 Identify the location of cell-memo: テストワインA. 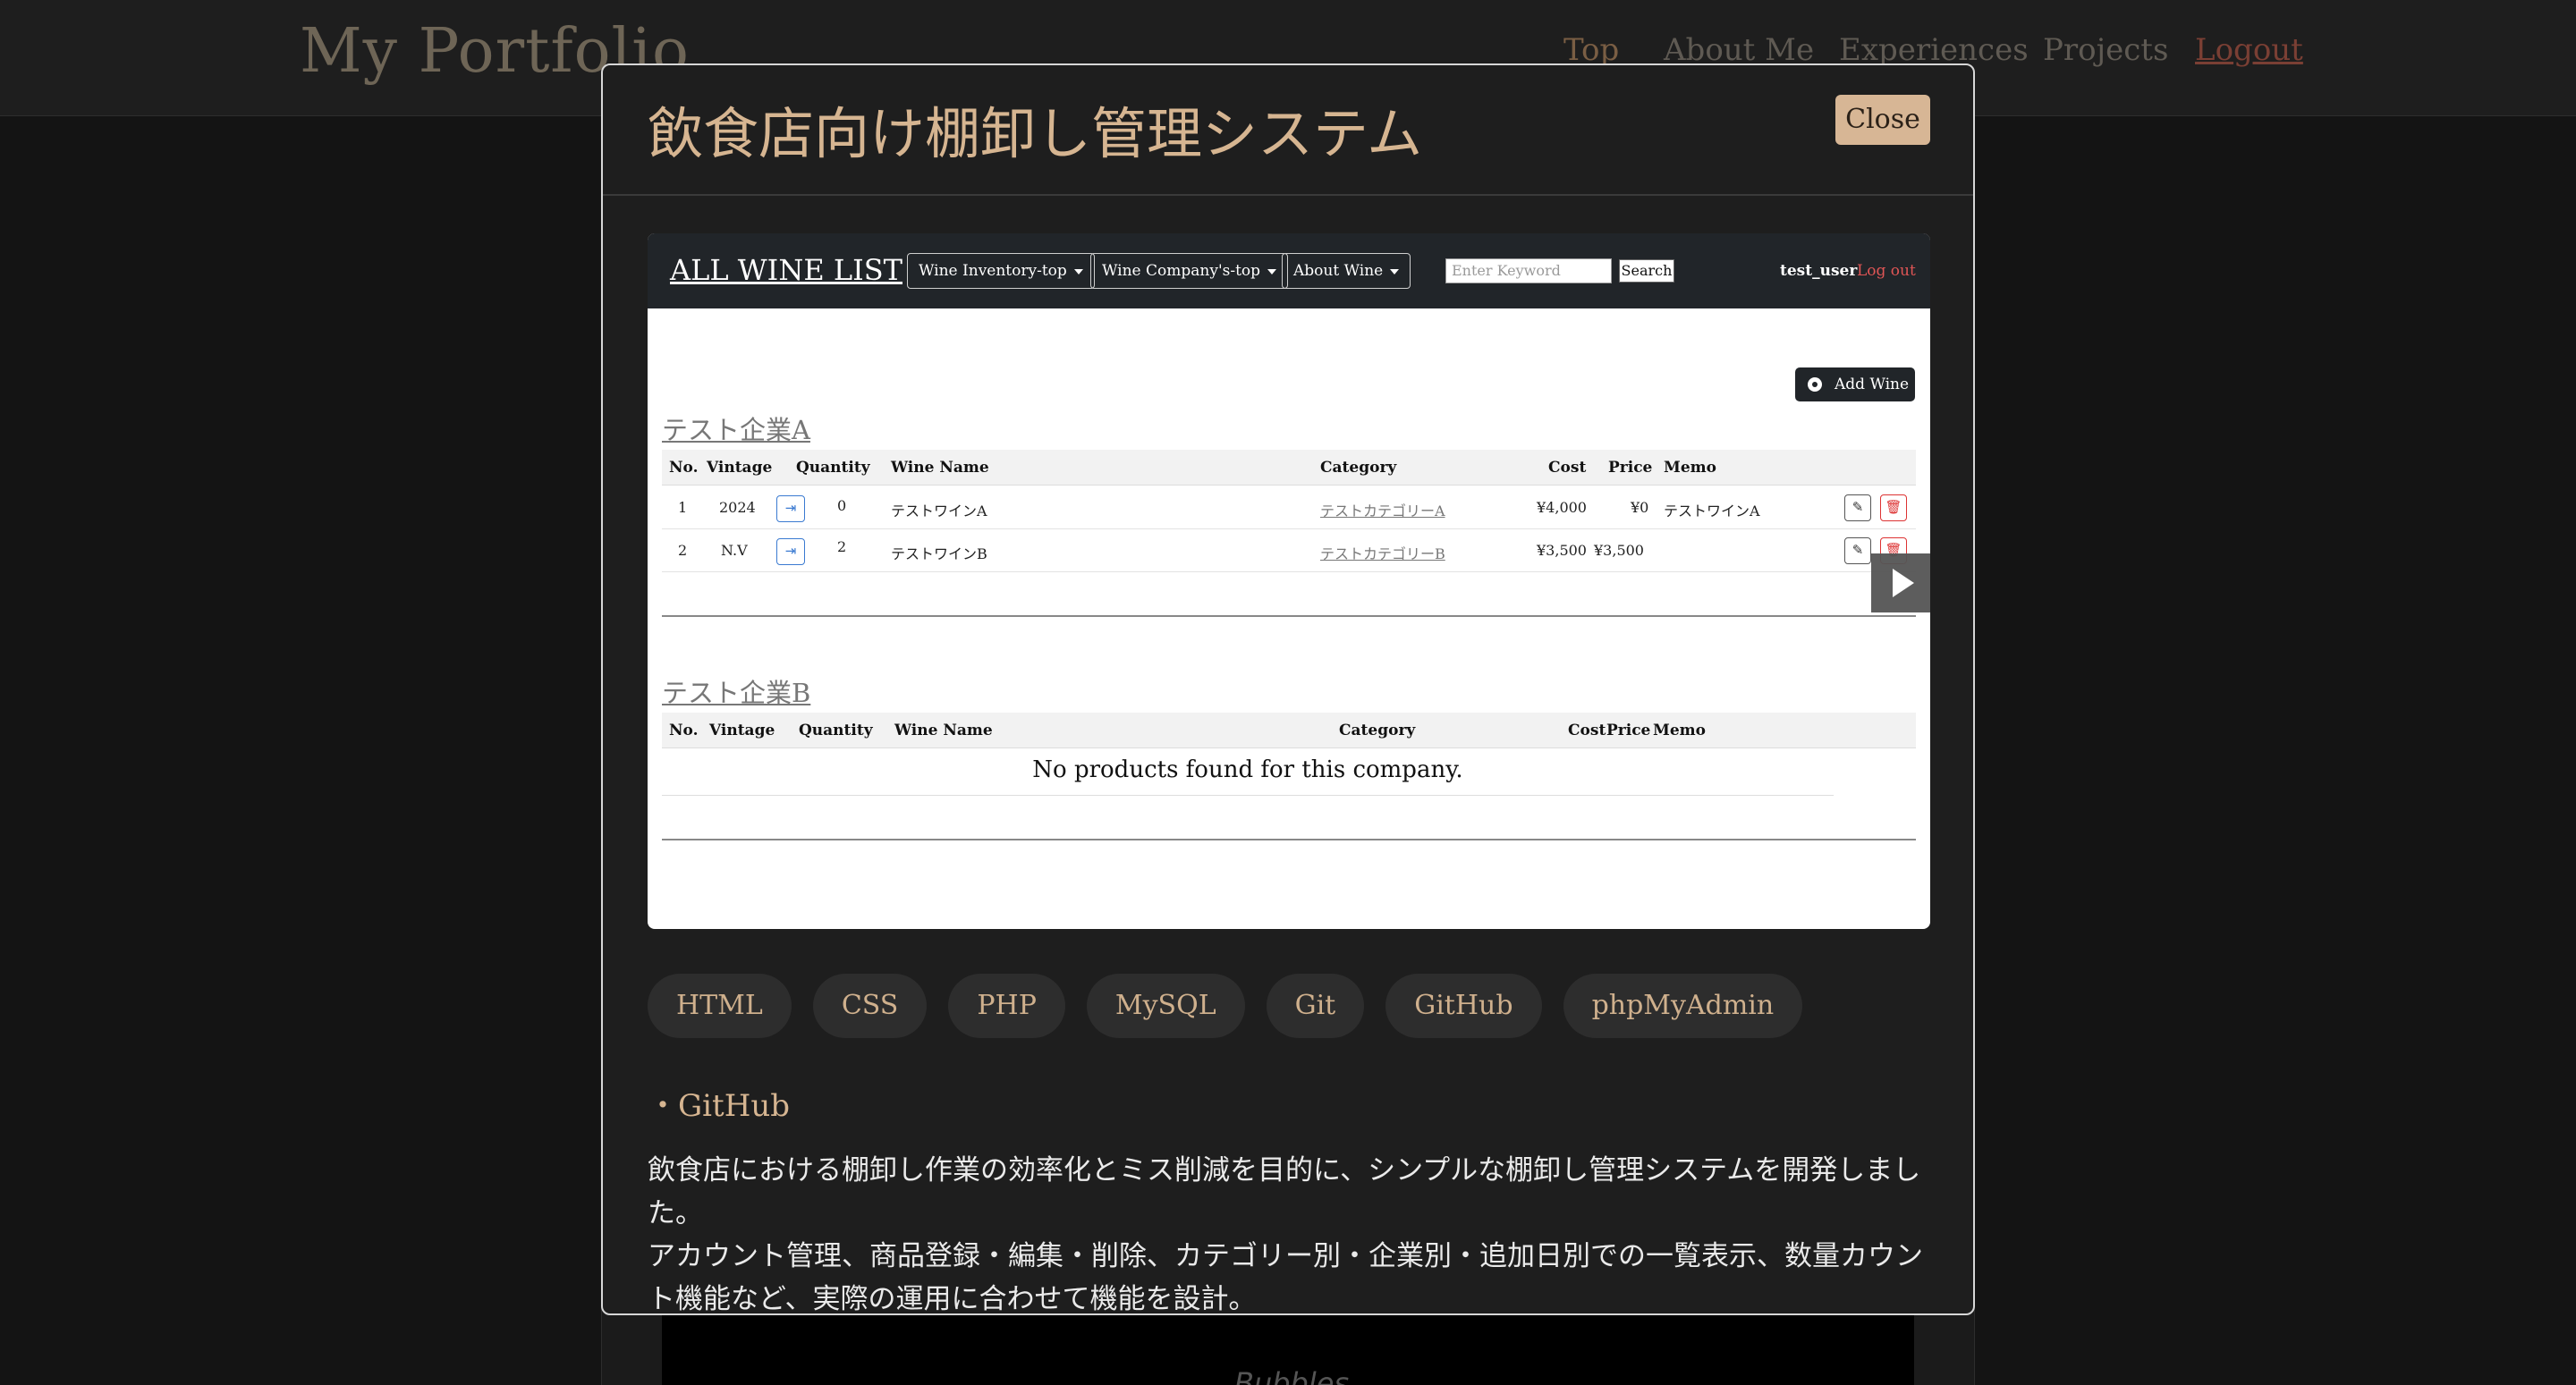
(1712, 510).